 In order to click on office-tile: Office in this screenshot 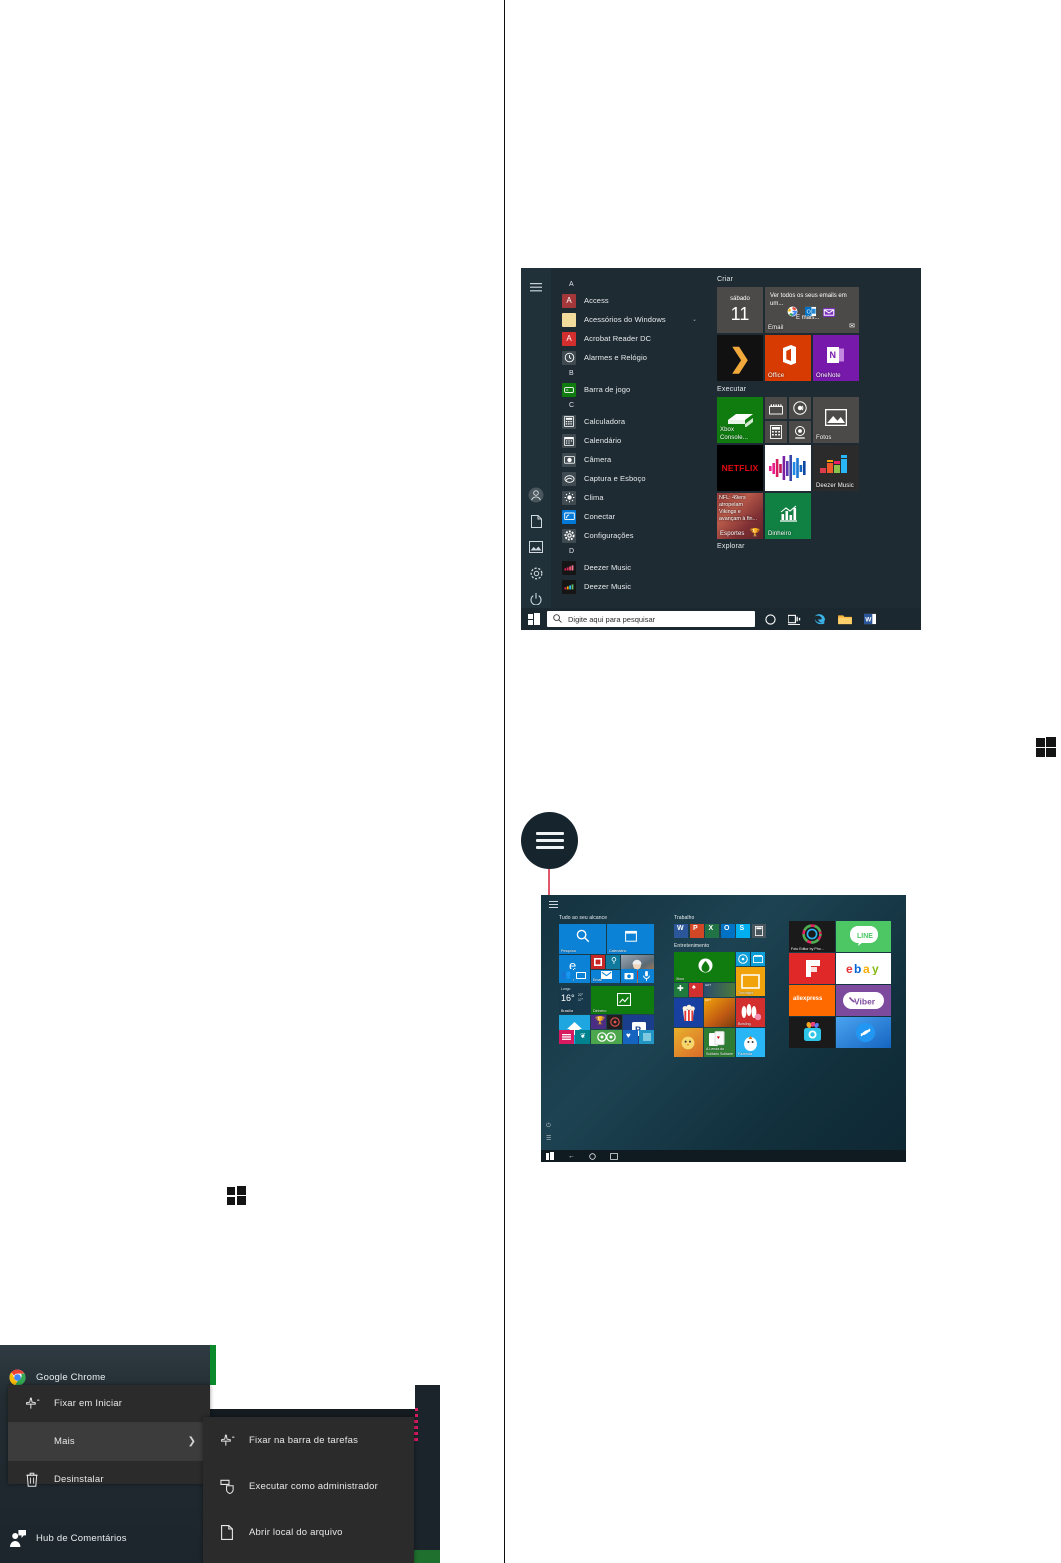, I will do `click(788, 358)`.